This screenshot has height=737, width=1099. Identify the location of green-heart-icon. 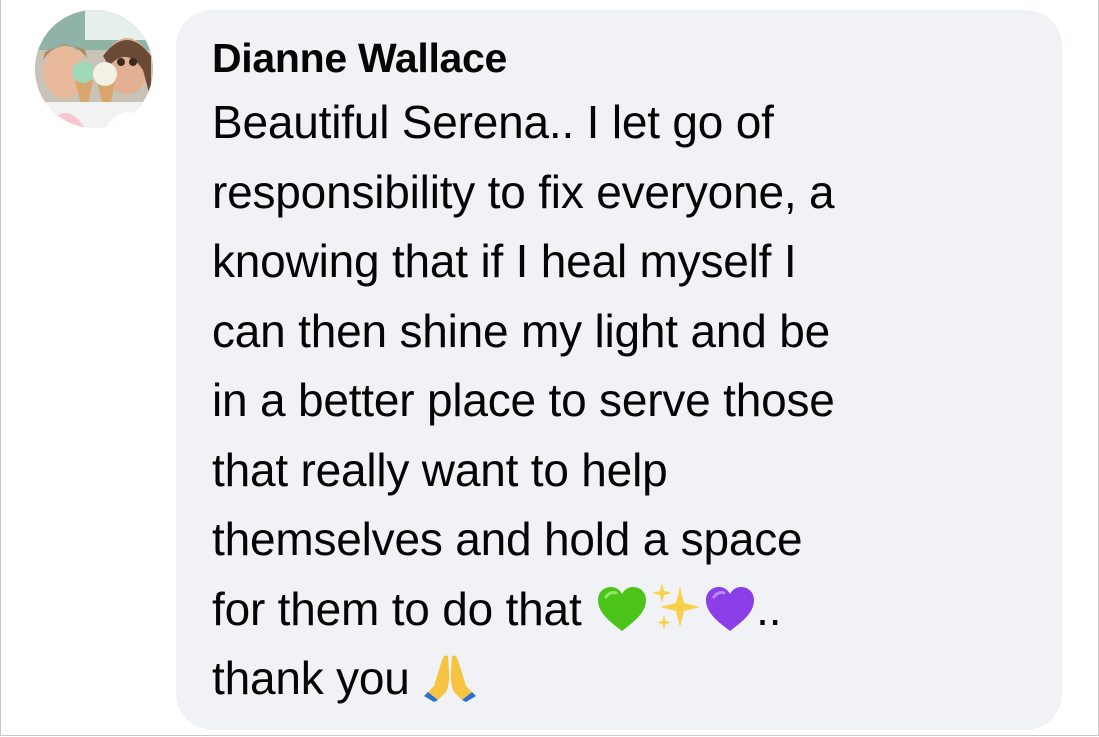
(622, 609).